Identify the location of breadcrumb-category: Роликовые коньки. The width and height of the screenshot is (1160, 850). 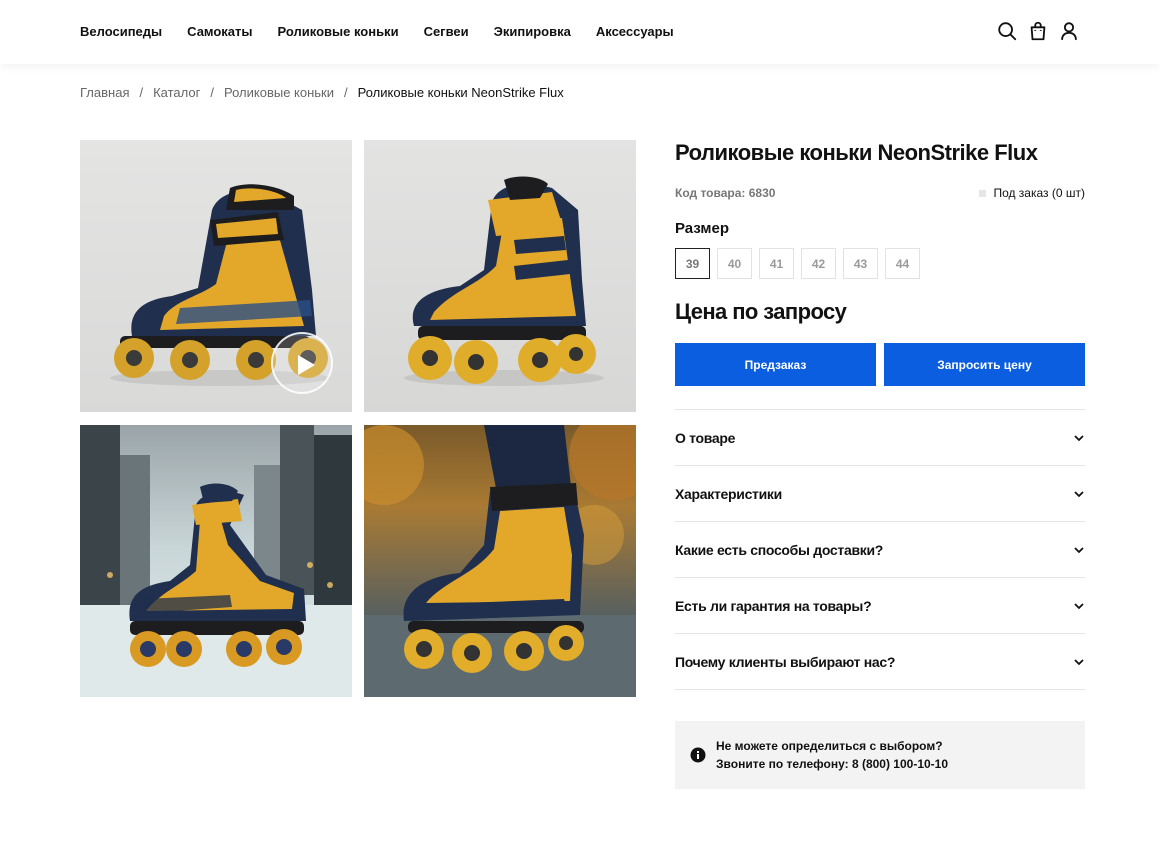
(279, 92).